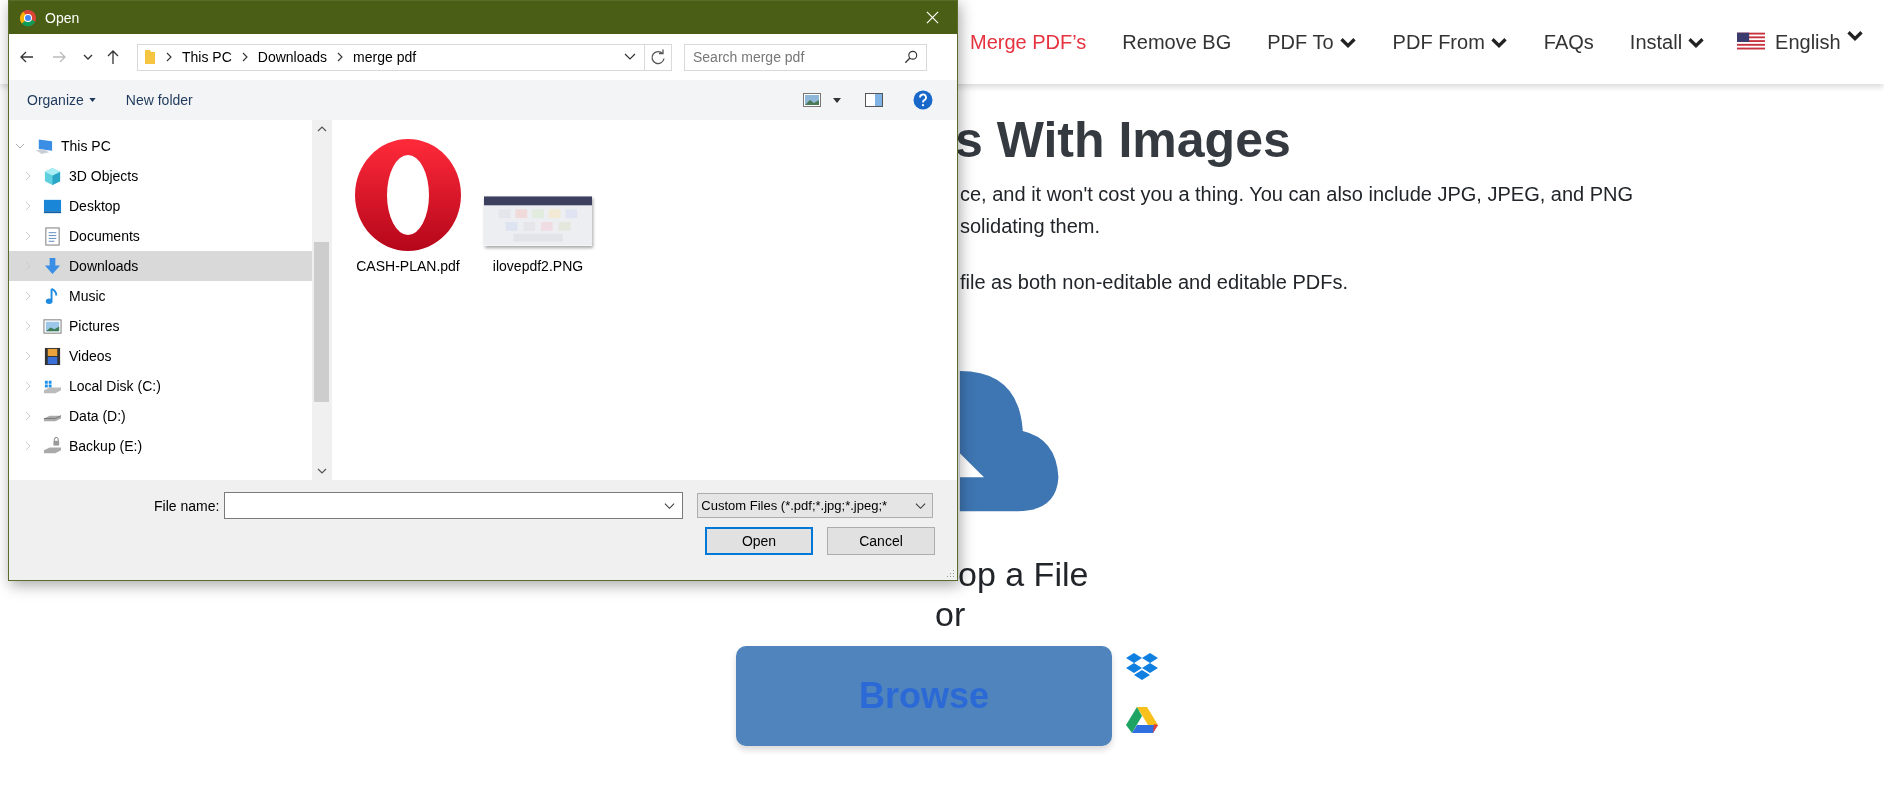  What do you see at coordinates (159, 100) in the screenshot?
I see `toolbar-button: New folder` at bounding box center [159, 100].